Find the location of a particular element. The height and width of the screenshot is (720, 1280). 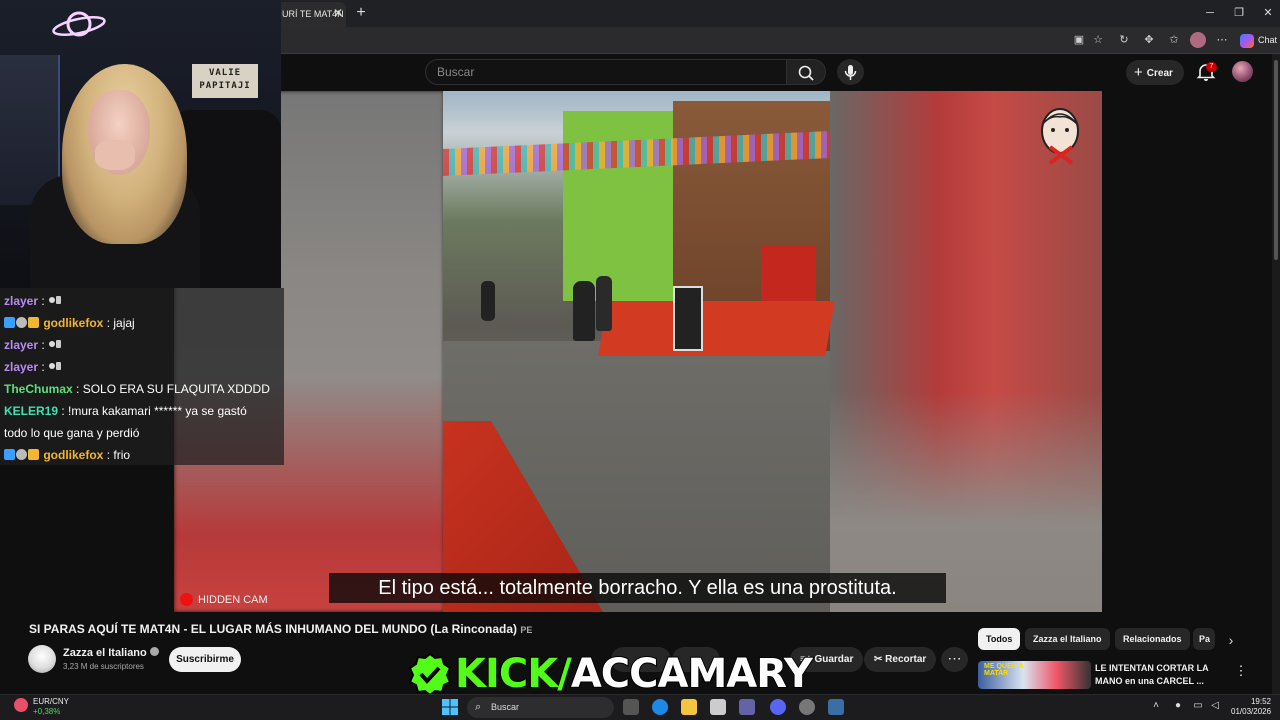

more-options-icon: ⋯ is located at coordinates (1222, 40).